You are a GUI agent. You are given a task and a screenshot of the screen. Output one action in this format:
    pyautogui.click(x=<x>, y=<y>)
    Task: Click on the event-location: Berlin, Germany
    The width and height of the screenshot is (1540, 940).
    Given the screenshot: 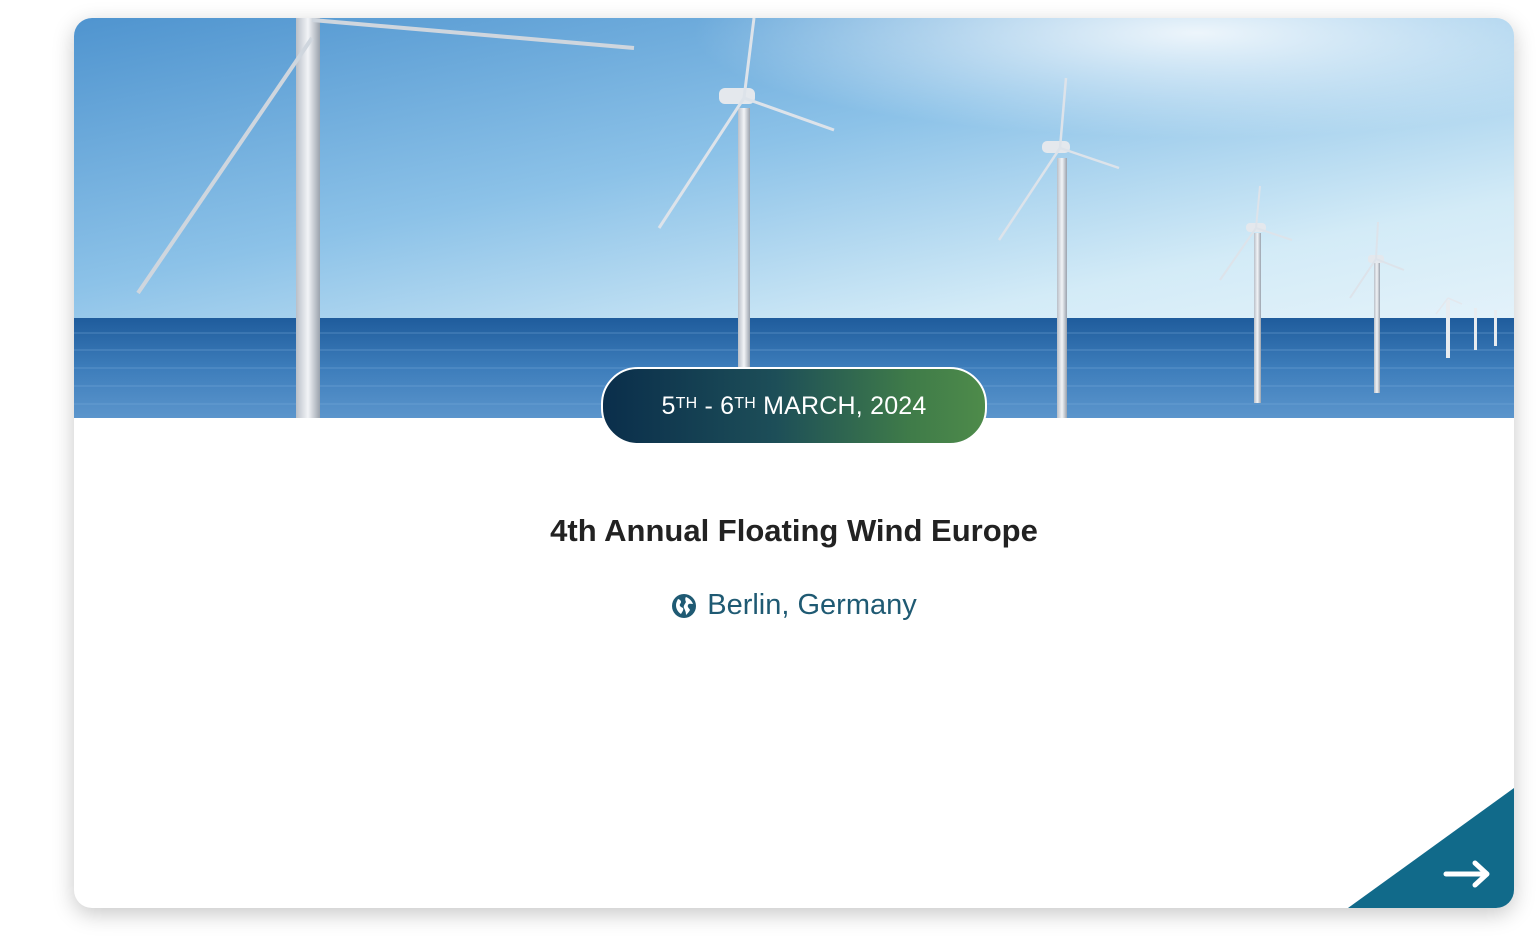 What is the action you would take?
    pyautogui.click(x=794, y=605)
    